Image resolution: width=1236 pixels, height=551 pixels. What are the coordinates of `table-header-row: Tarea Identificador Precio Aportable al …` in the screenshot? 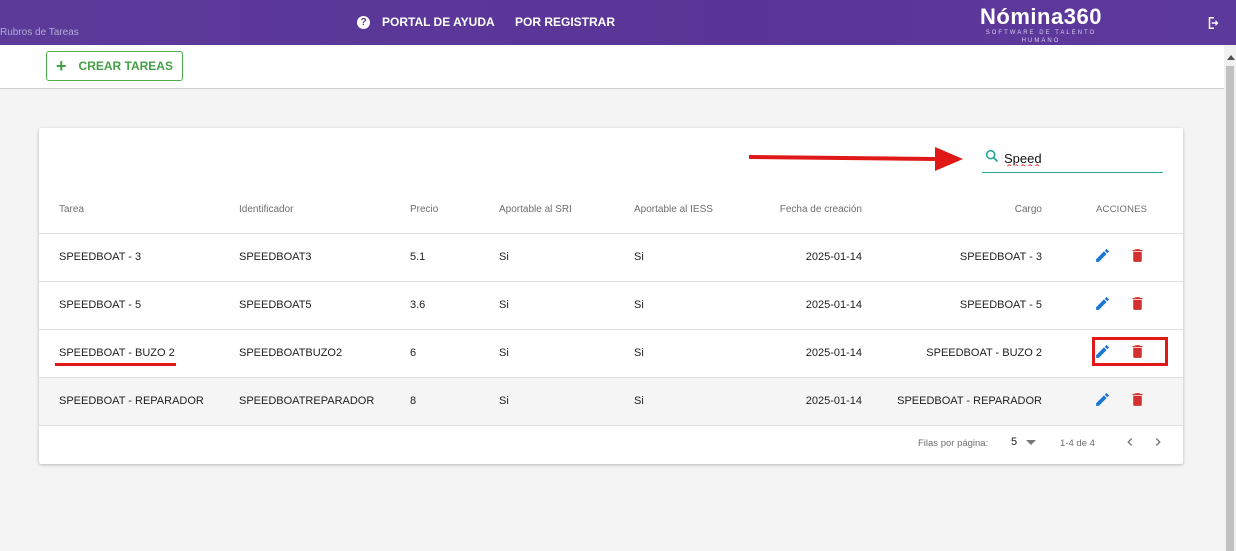 It's located at (611, 210).